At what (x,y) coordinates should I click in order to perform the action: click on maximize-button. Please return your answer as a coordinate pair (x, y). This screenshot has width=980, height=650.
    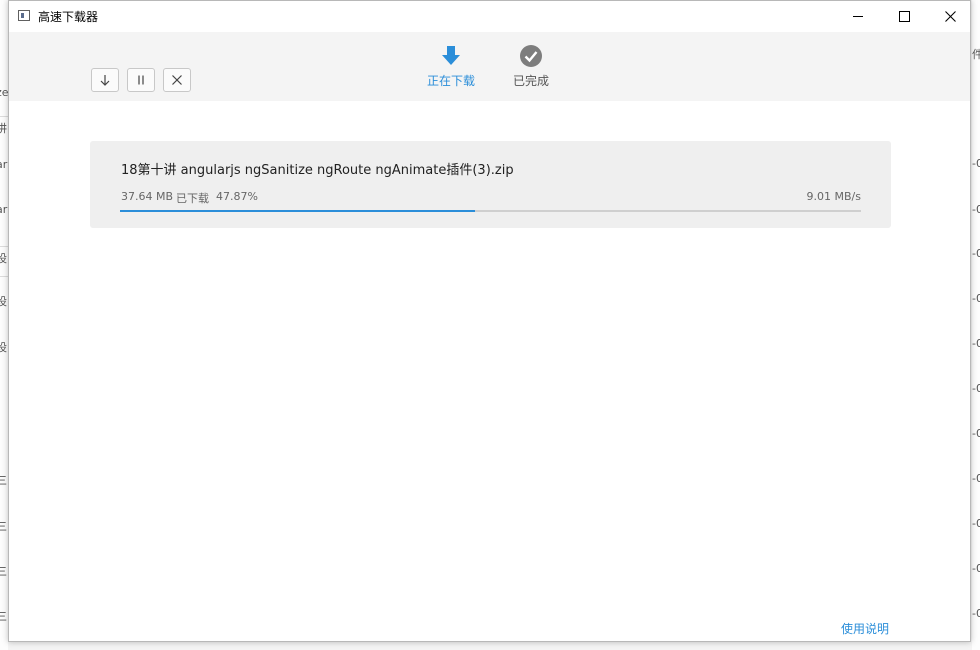
    Looking at the image, I should click on (904, 16).